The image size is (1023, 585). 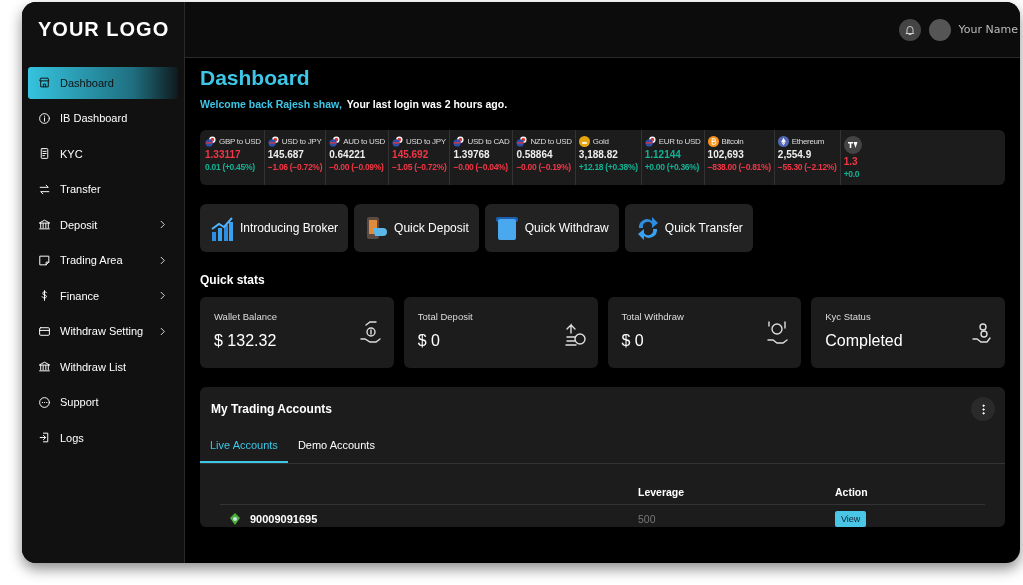 What do you see at coordinates (419, 167) in the screenshot?
I see `ticker-change: −1.05 (−0.72%)` at bounding box center [419, 167].